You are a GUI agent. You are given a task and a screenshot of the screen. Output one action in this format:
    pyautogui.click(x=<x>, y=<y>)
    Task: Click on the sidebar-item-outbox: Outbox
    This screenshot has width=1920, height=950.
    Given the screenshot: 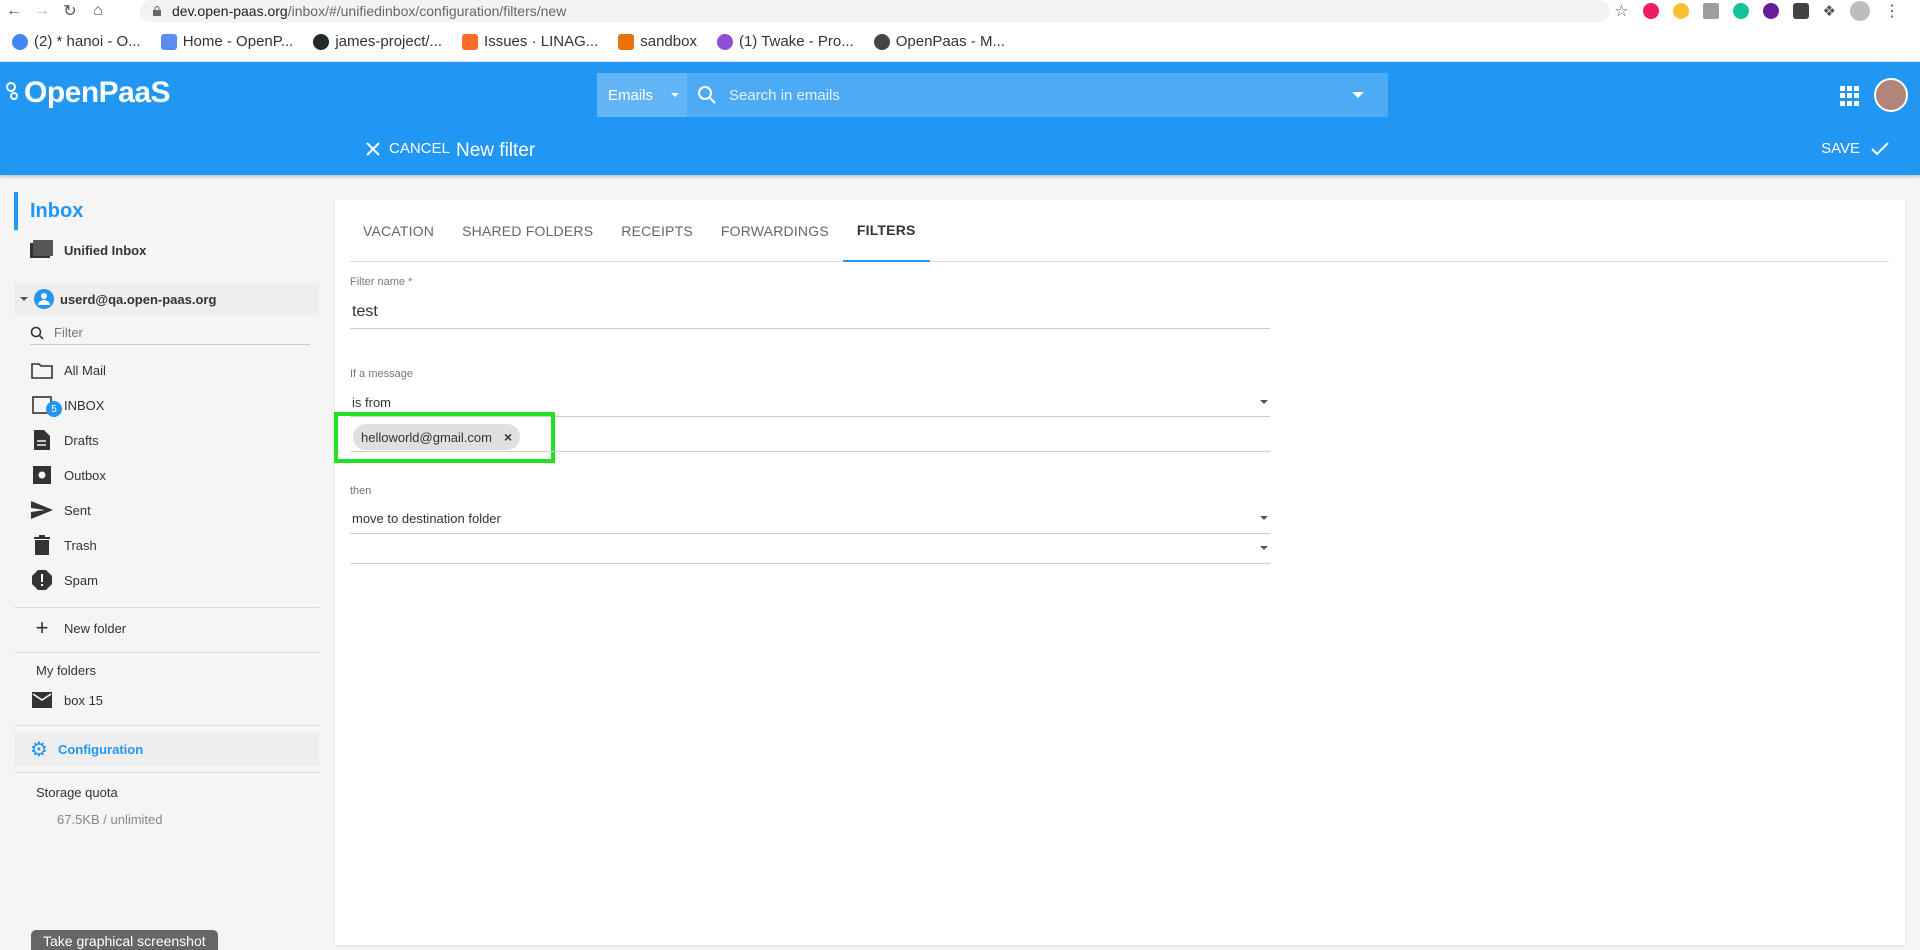 What is the action you would take?
    pyautogui.click(x=68, y=475)
    